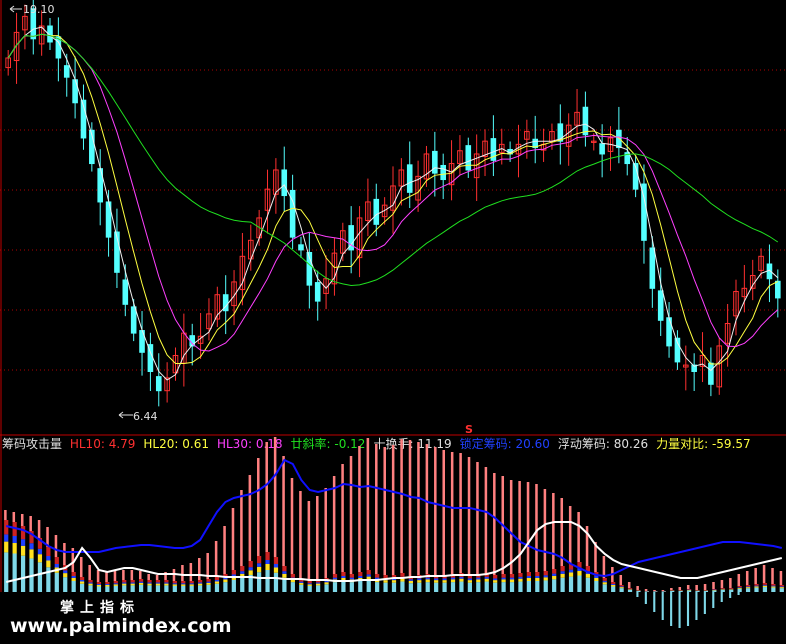  What do you see at coordinates (684, 444) in the screenshot?
I see `indicator-label: 力量对比:` at bounding box center [684, 444].